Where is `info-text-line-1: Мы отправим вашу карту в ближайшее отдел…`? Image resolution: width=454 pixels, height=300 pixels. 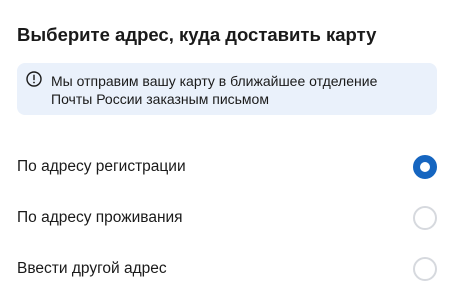
info-text-line-1: Мы отправим вашу карту в ближайшее отдел… is located at coordinates (214, 81).